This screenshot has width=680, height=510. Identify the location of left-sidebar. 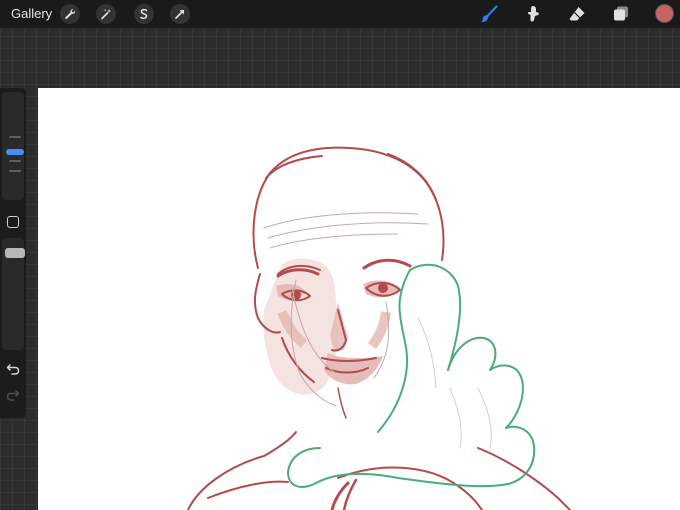
(13, 253).